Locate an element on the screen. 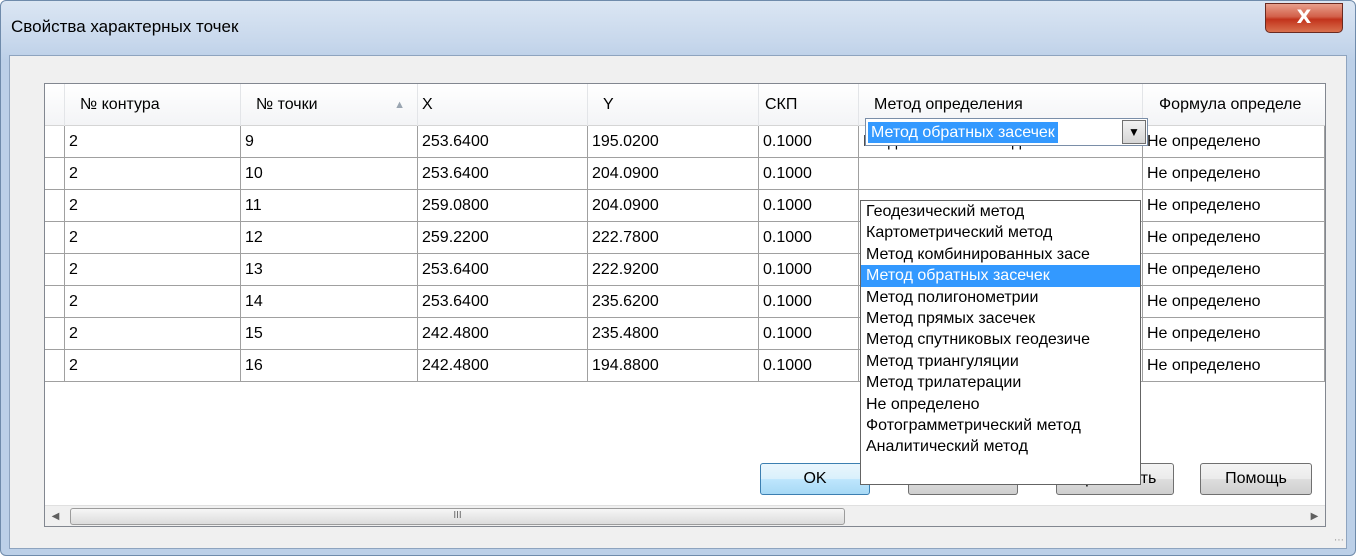  column-header-point: № точки ▲ is located at coordinates (329, 105).